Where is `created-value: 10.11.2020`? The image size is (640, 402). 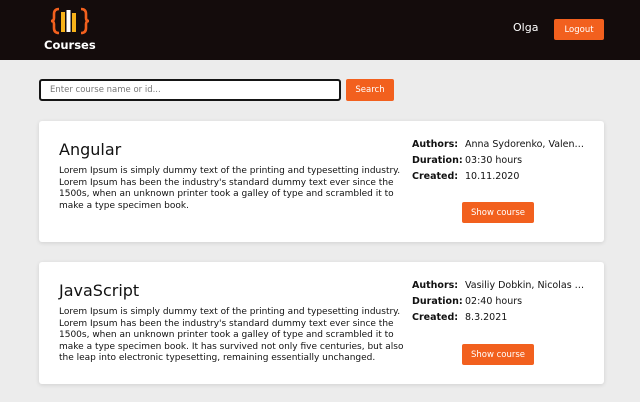 created-value: 10.11.2020 is located at coordinates (492, 176).